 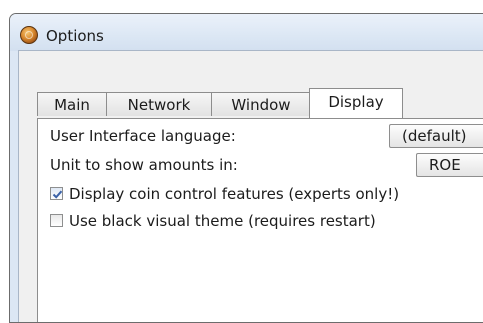 I want to click on unit-label: Unit to show amounts in:, so click(x=144, y=165).